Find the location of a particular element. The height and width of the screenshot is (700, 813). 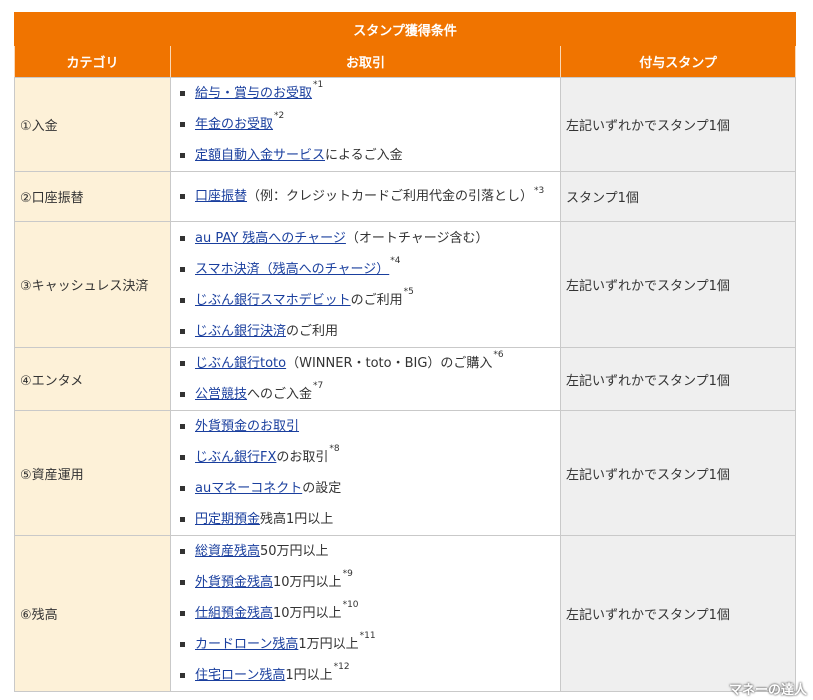

item-text: （WINNER・toto・BIG）のご購入 is located at coordinates (389, 363).